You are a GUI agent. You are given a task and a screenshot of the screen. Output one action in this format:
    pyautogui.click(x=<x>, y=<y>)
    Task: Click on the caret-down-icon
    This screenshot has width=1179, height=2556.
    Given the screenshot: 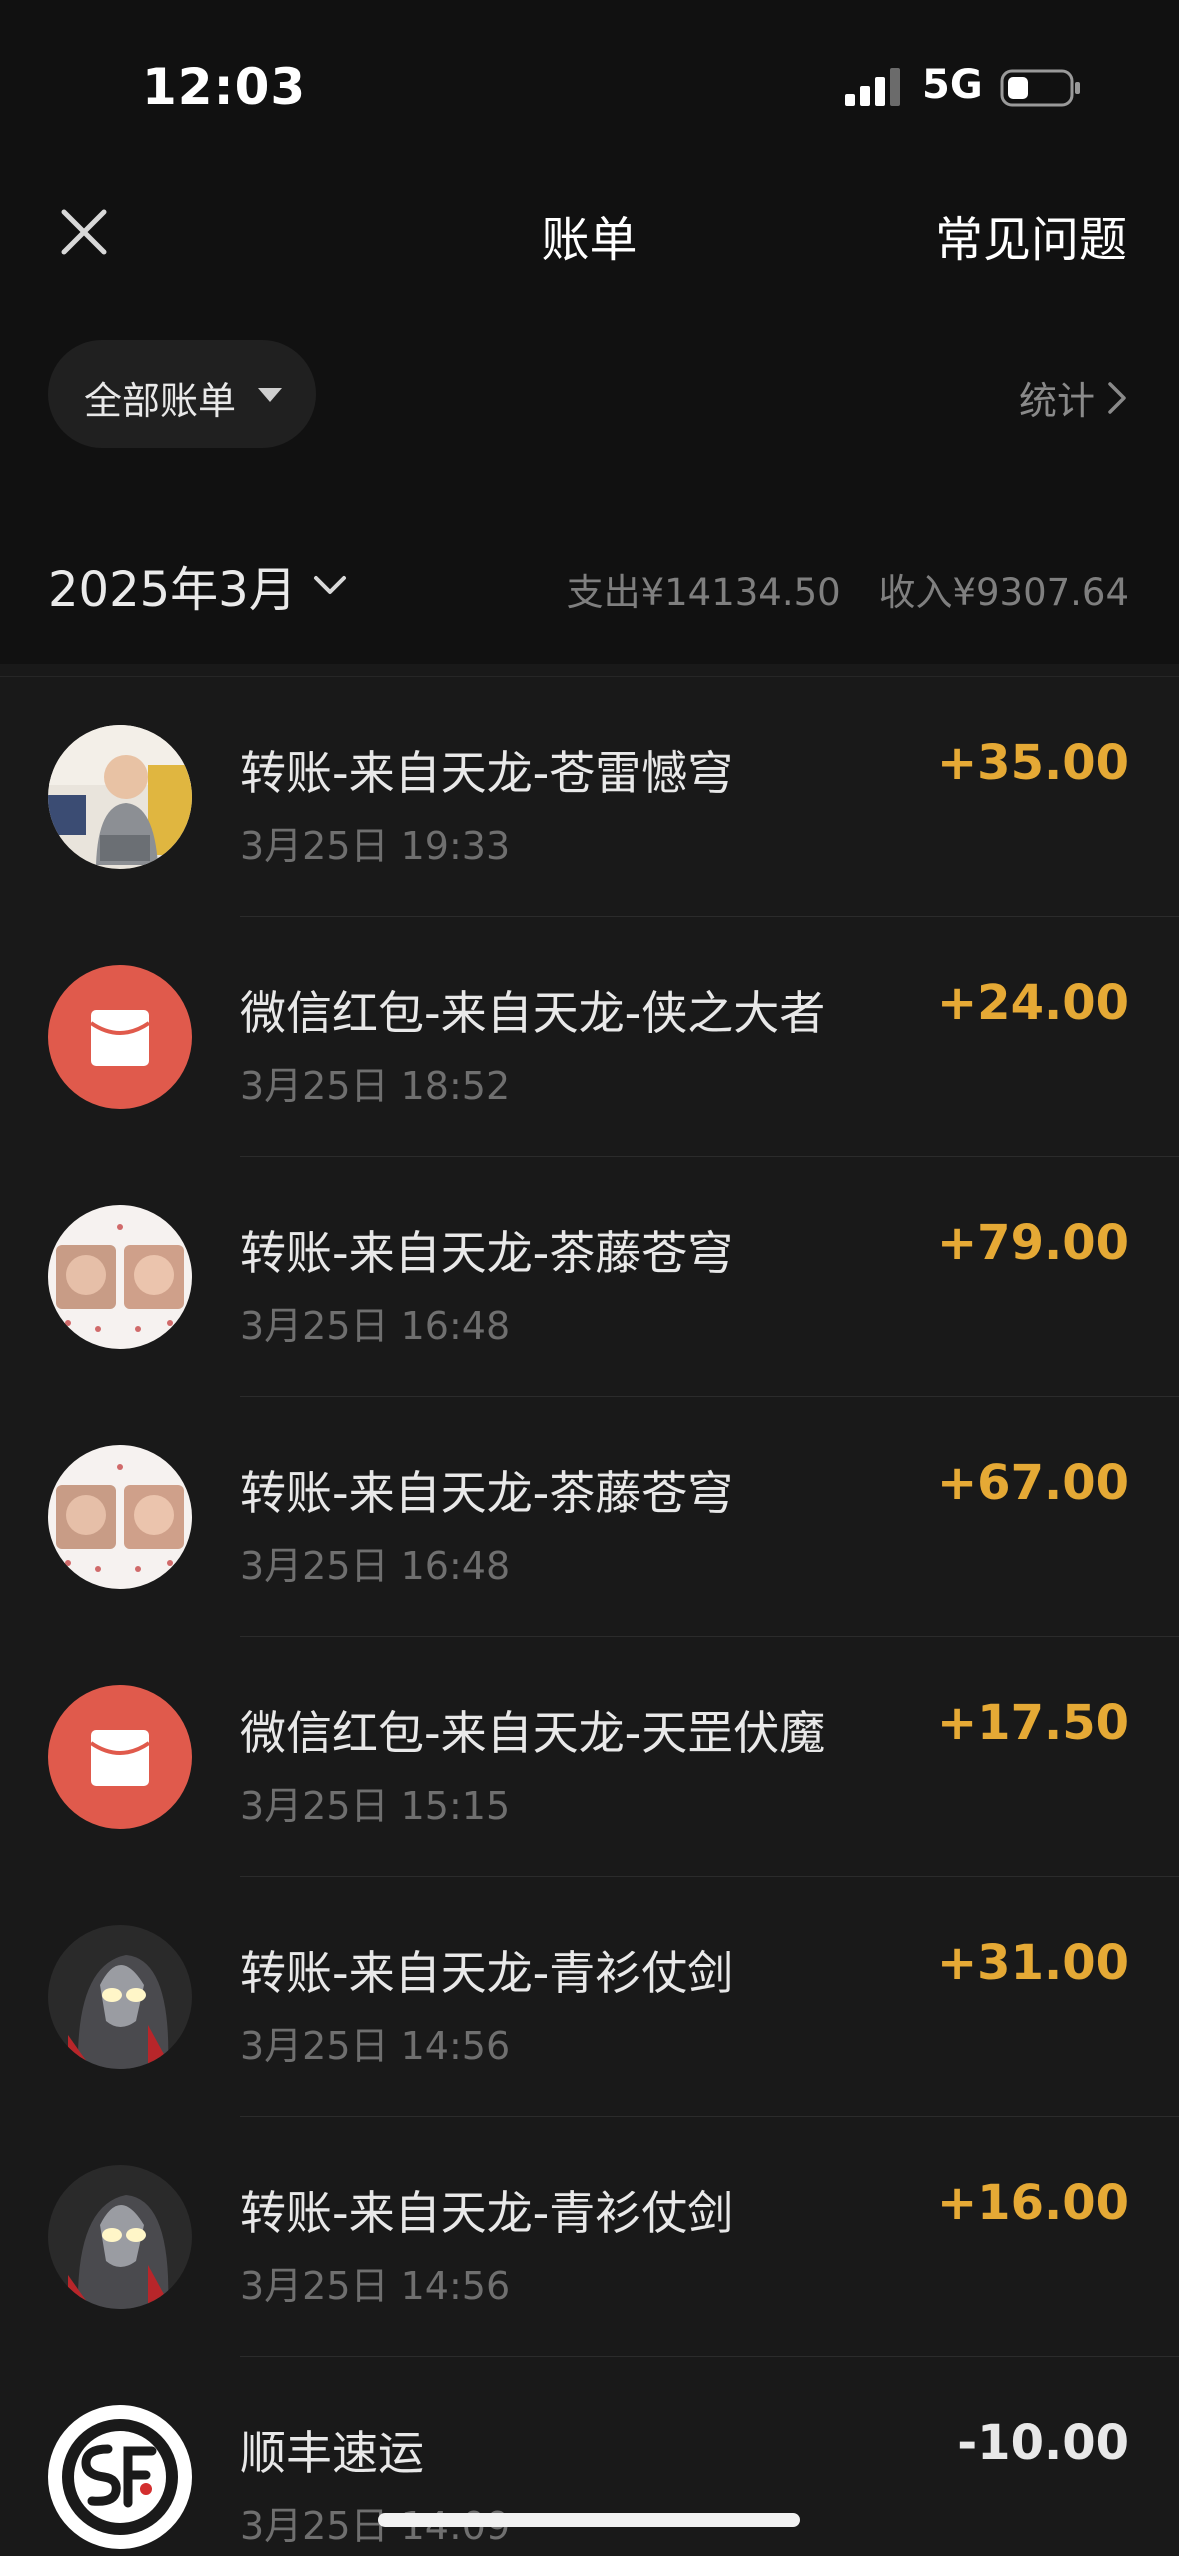 What is the action you would take?
    pyautogui.click(x=270, y=395)
    